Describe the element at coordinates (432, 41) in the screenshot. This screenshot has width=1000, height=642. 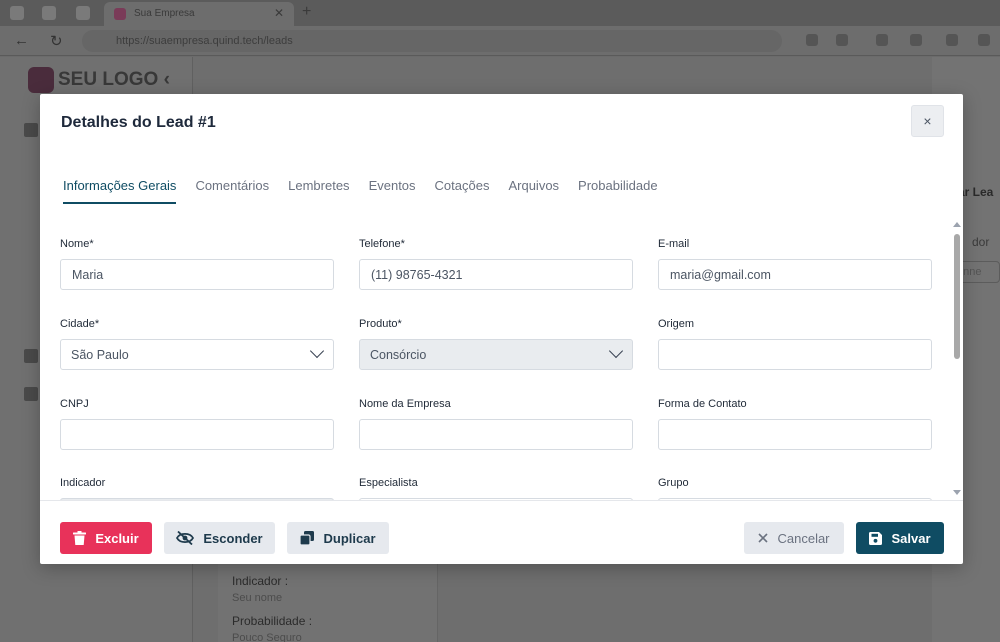
I see `url-field: https://suaempresa.quind.tech/leads` at that location.